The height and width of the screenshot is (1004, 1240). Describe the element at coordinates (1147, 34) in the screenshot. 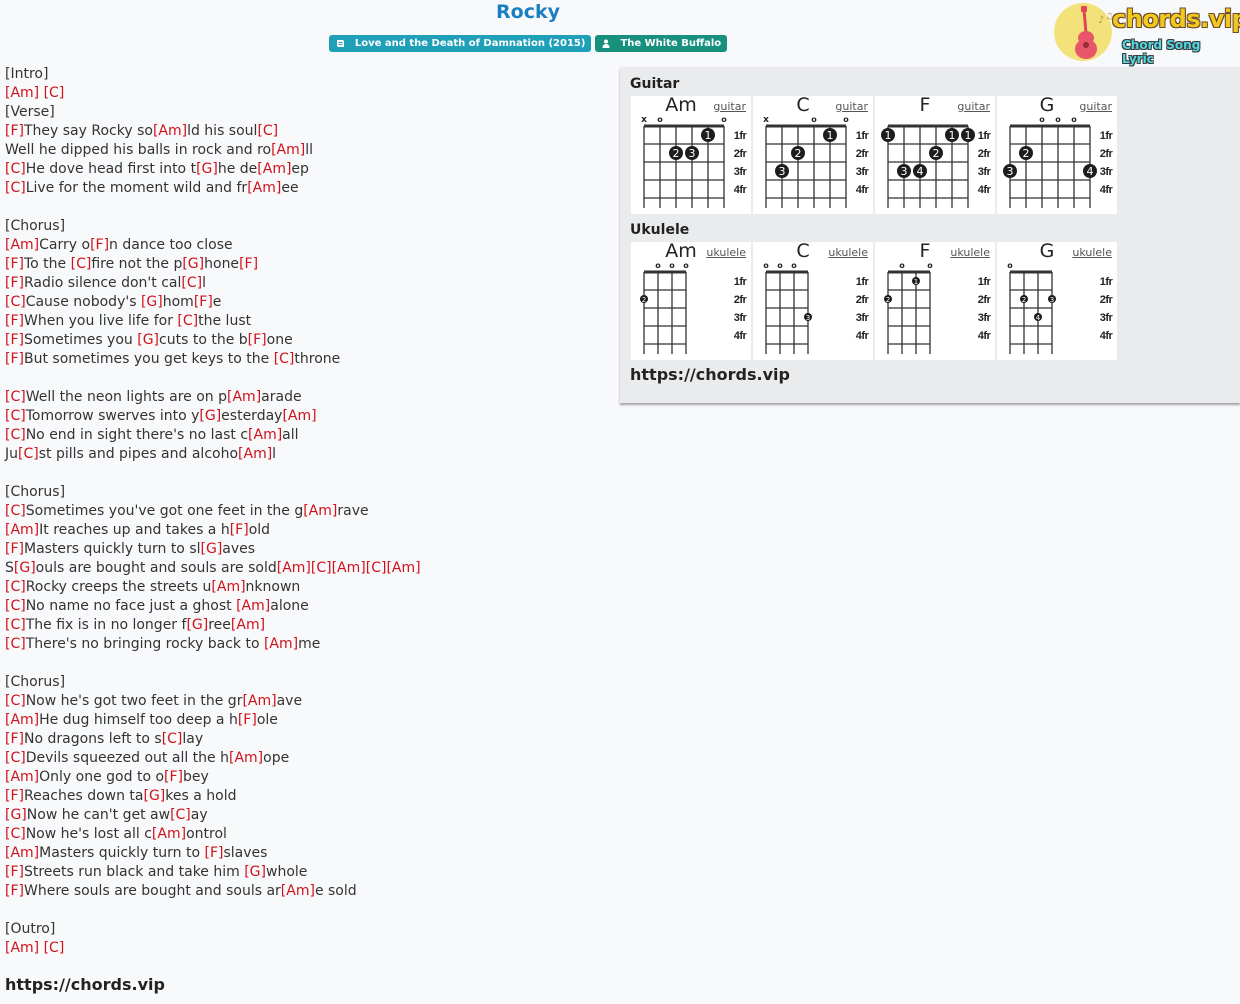

I see `site-logo: ♪ ♫ chords.vip Chord Song Lyric` at that location.